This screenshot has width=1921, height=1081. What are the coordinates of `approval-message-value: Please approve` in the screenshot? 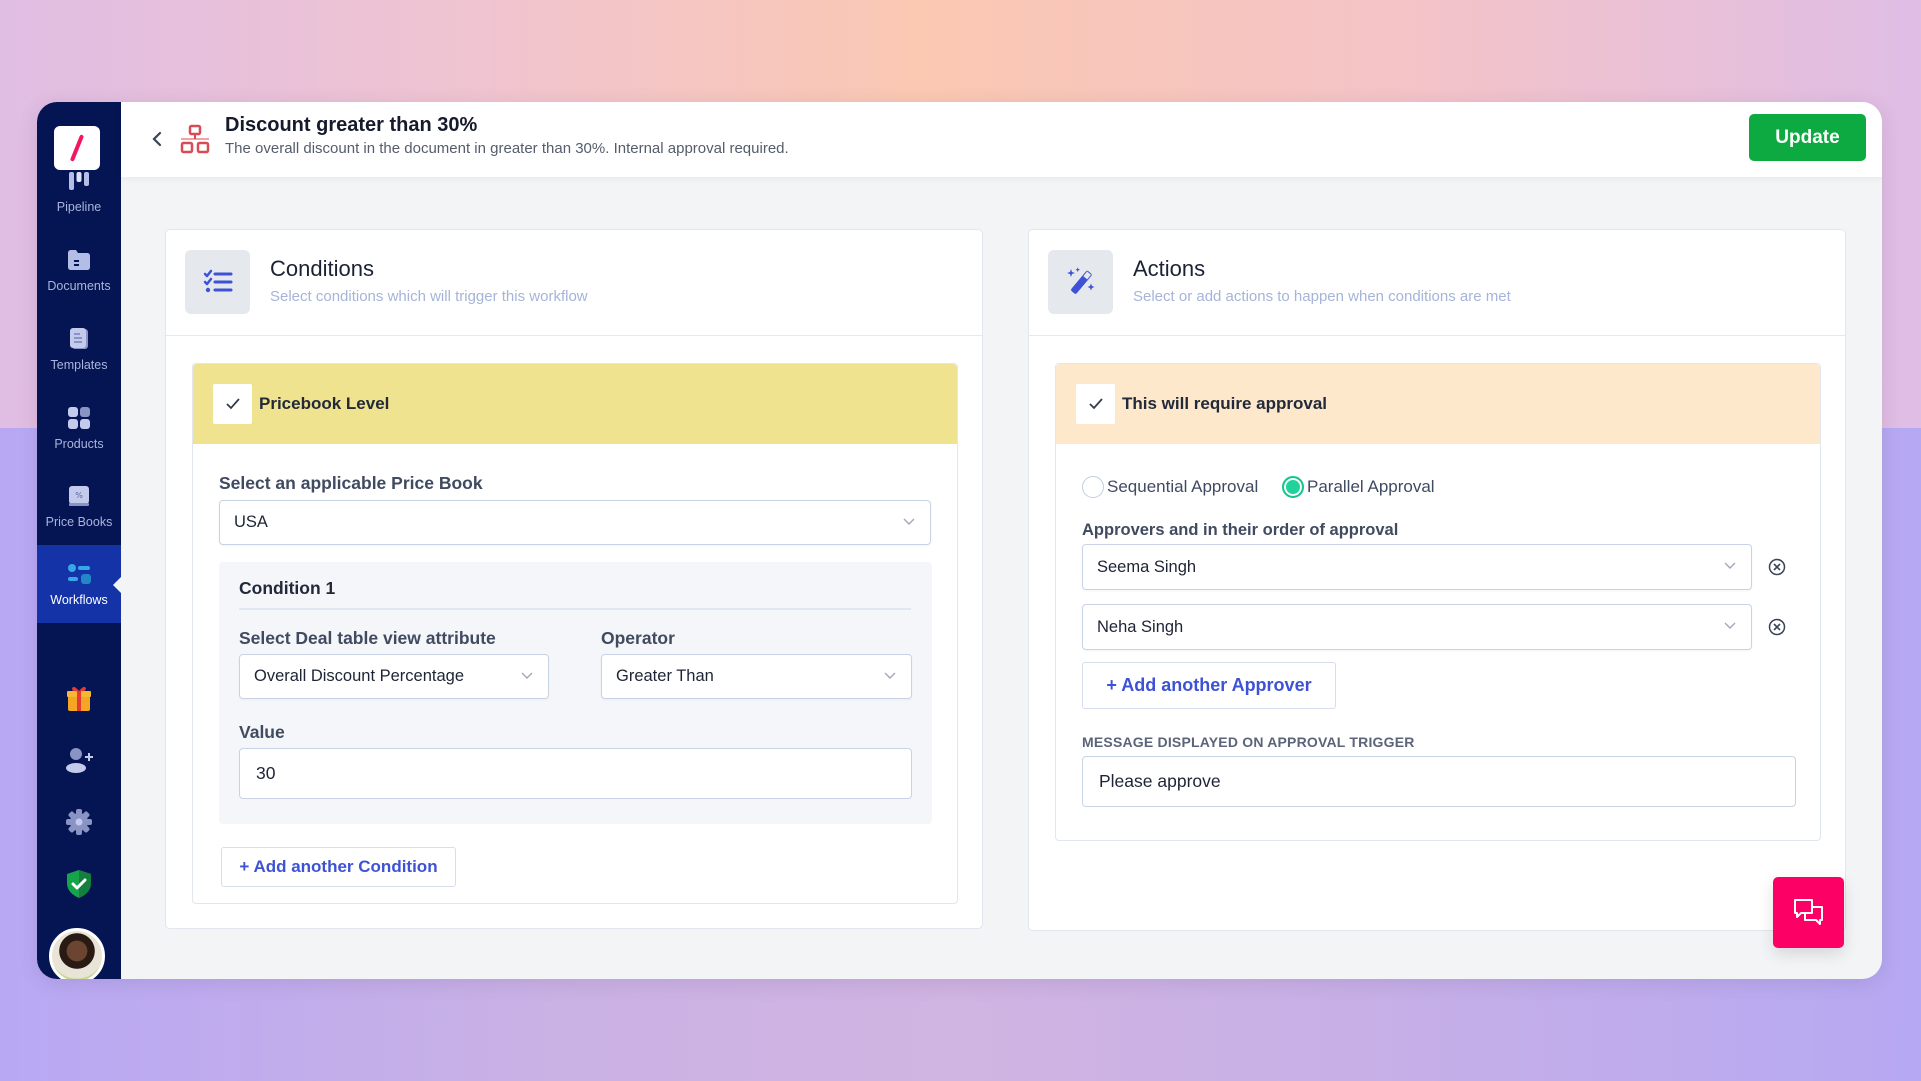 It's located at (1160, 781).